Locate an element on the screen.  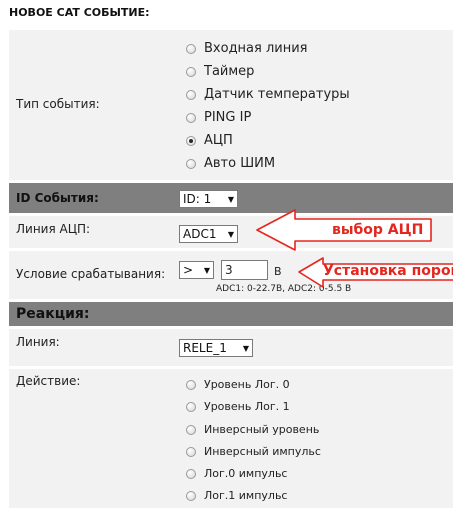
trigger-operator-select: > ▼ is located at coordinates (196, 270).